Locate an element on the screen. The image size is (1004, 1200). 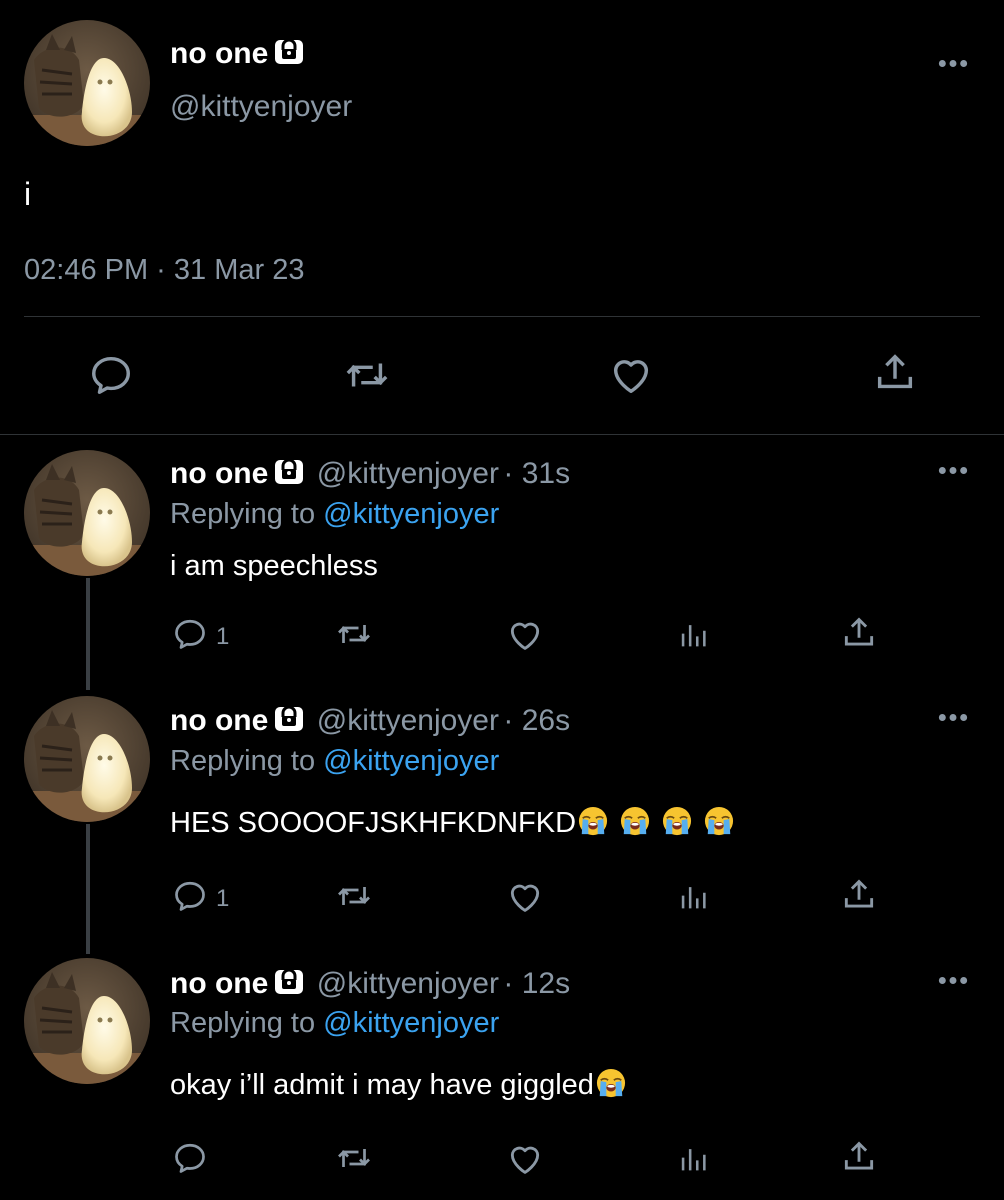
reply-header: no one @kittyenjoyer · 26s is located at coordinates (370, 720).